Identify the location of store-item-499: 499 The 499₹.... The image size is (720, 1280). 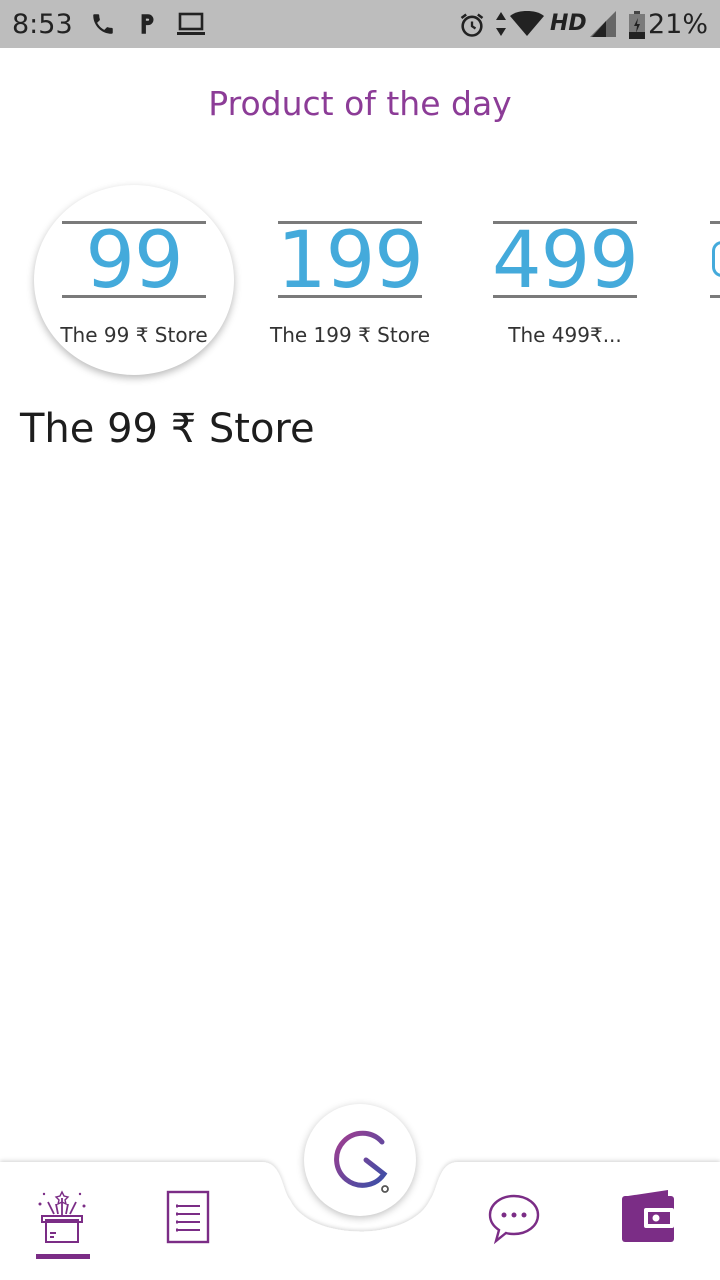
(565, 280).